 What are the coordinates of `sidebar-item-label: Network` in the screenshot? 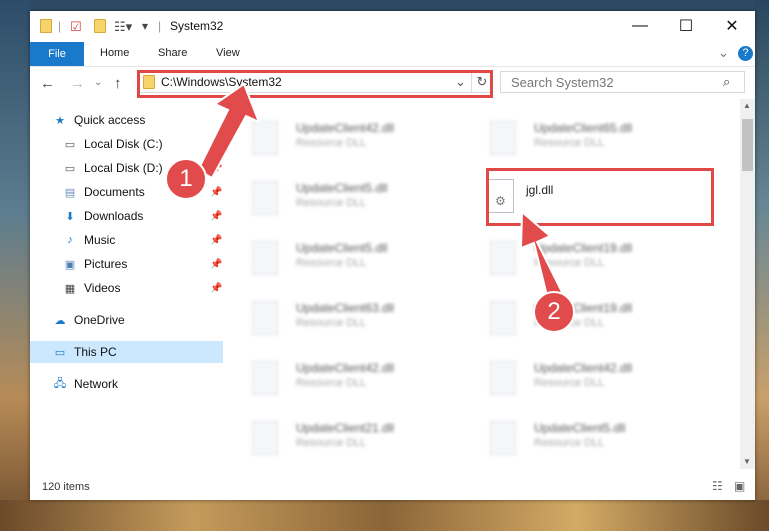 It's located at (96, 384).